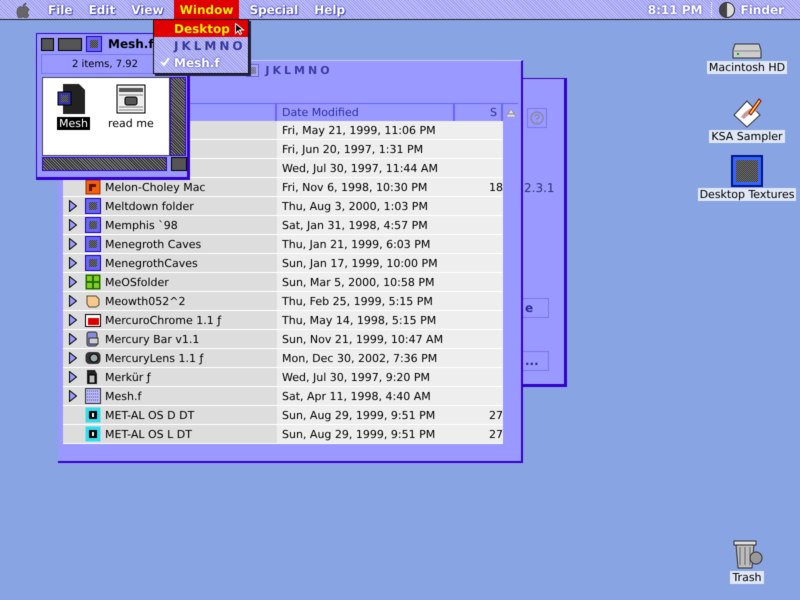 The height and width of the screenshot is (600, 800). What do you see at coordinates (93, 282) in the screenshot?
I see `grid-icon` at bounding box center [93, 282].